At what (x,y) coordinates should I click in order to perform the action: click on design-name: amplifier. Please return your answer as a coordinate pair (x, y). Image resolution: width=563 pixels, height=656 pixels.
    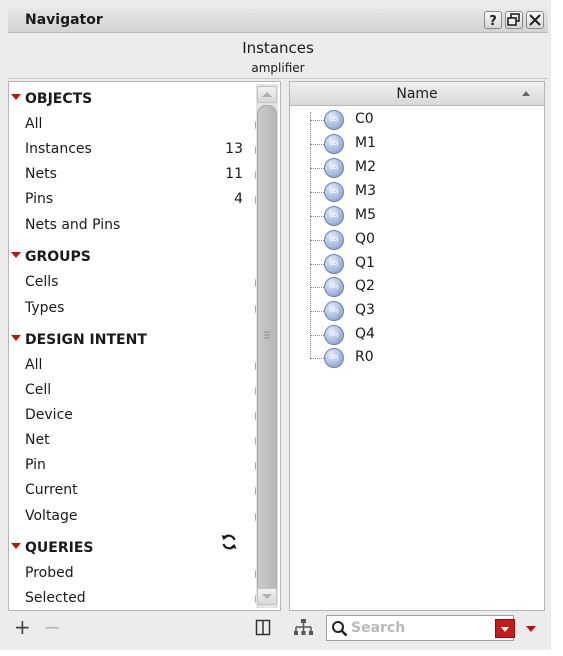
    Looking at the image, I should click on (278, 68).